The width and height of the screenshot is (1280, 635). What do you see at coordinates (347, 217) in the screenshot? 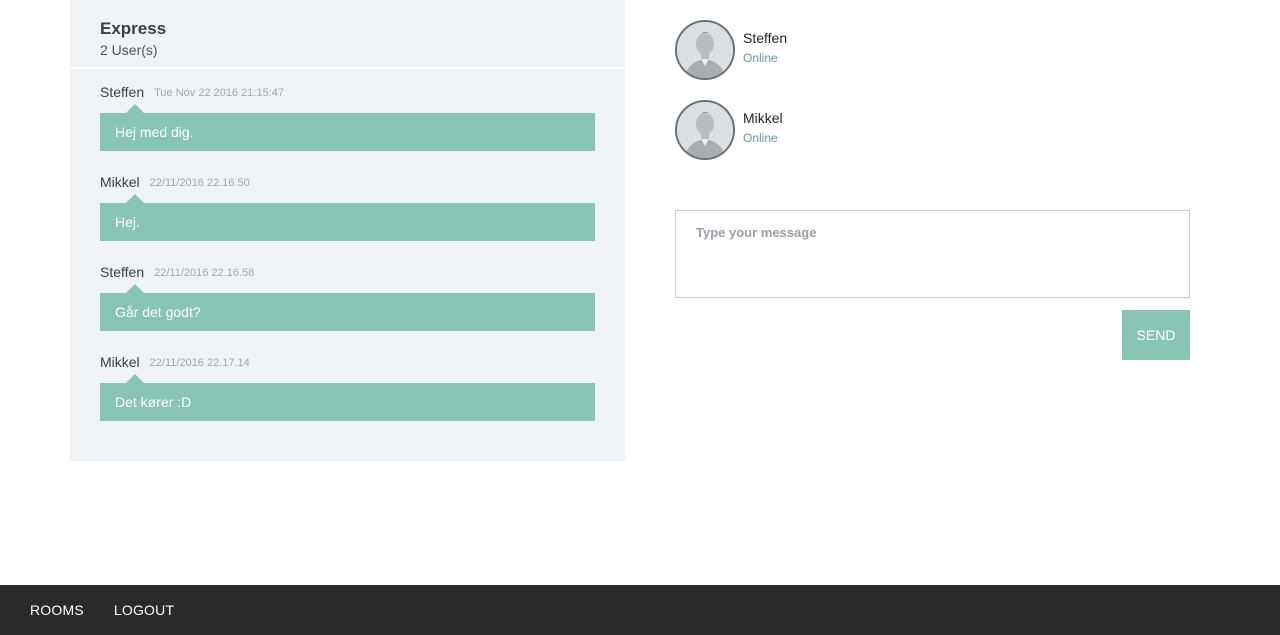
I see `message-bubble: Hej.` at bounding box center [347, 217].